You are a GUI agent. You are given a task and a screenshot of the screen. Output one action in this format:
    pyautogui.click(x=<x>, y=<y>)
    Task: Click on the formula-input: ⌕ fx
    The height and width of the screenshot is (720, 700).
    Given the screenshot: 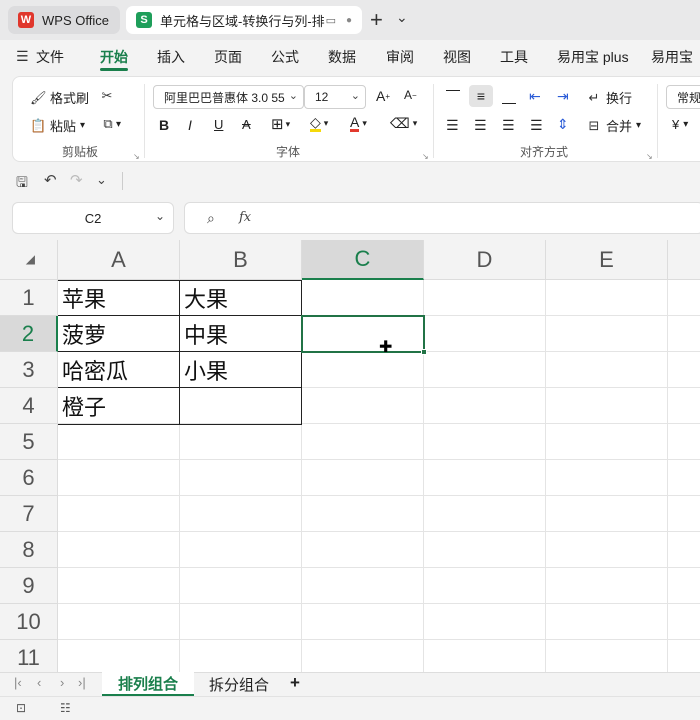 What is the action you would take?
    pyautogui.click(x=442, y=218)
    